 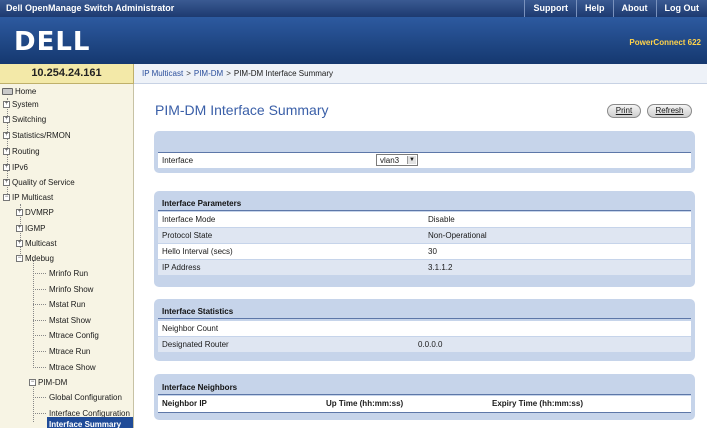 What do you see at coordinates (424, 267) in the screenshot?
I see `table-row: IP Address 3.1.1.2` at bounding box center [424, 267].